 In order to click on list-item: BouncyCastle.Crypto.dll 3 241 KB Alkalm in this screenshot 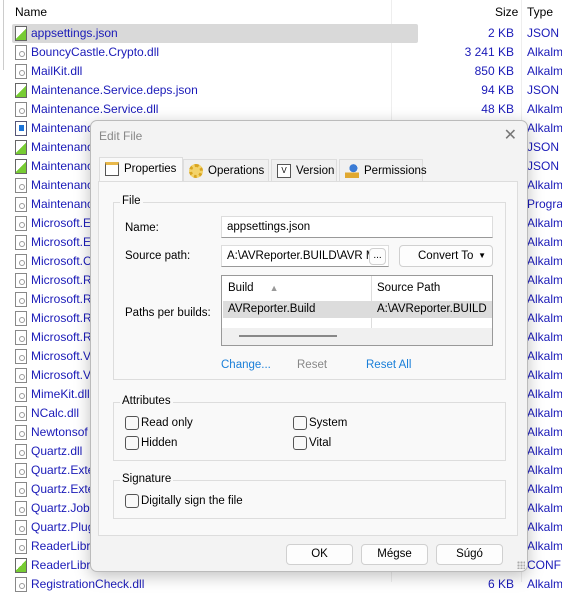, I will do `click(287, 52)`.